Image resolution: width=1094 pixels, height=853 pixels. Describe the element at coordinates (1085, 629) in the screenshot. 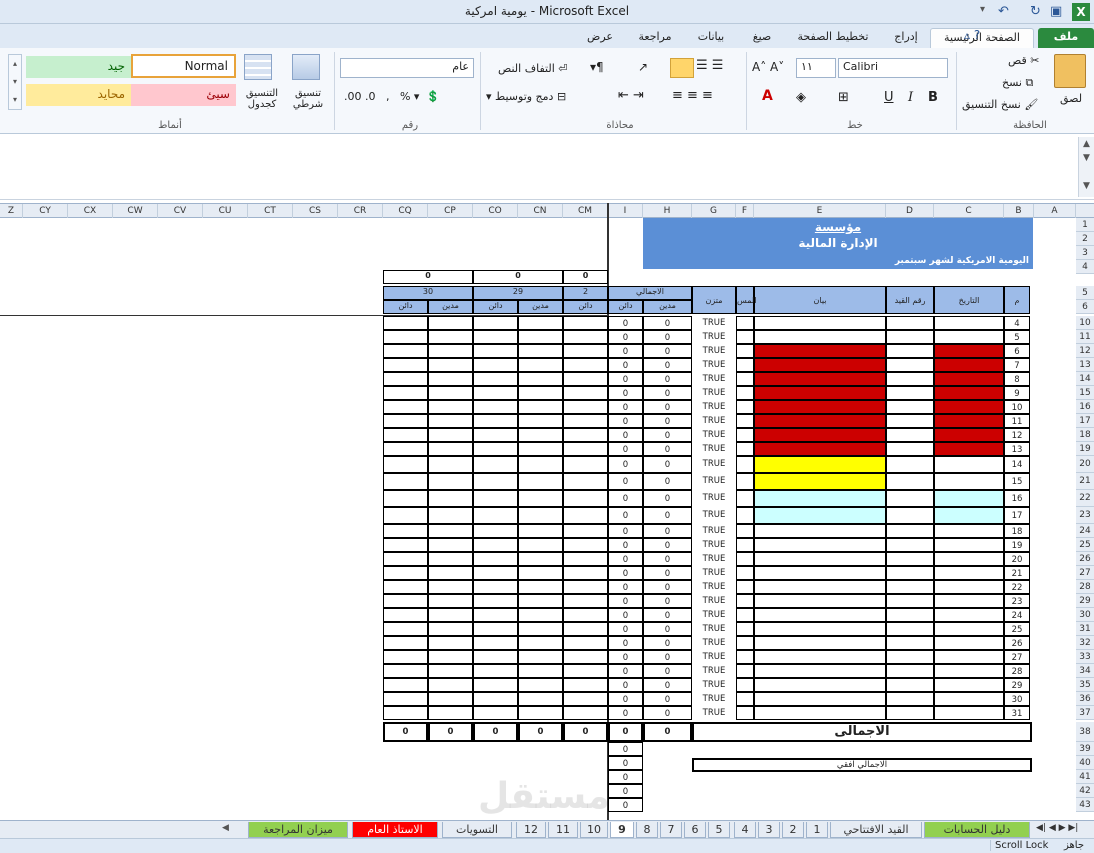

I see `row-header: 31` at that location.